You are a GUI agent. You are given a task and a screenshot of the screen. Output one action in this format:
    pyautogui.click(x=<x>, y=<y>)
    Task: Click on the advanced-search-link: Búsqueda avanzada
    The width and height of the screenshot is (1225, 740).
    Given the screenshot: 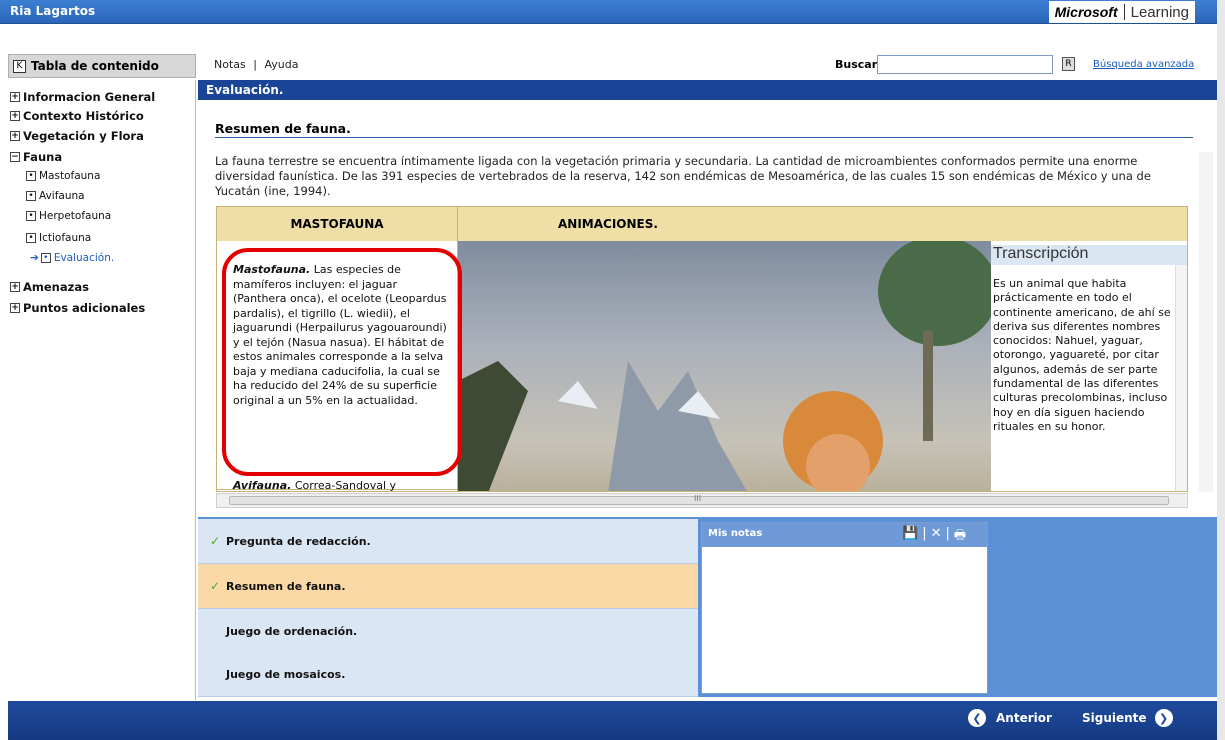 What is the action you would take?
    pyautogui.click(x=1143, y=64)
    